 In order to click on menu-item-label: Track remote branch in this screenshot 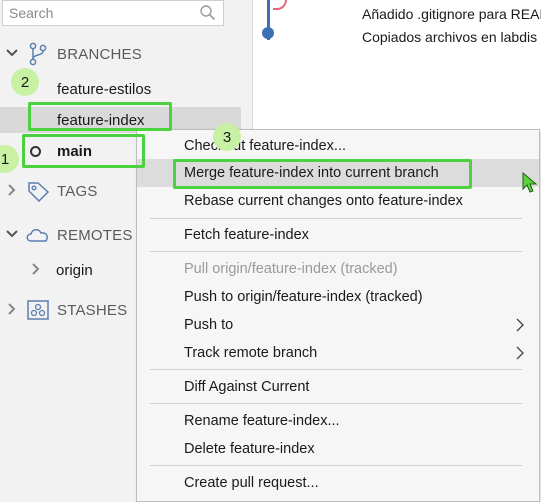, I will do `click(251, 353)`.